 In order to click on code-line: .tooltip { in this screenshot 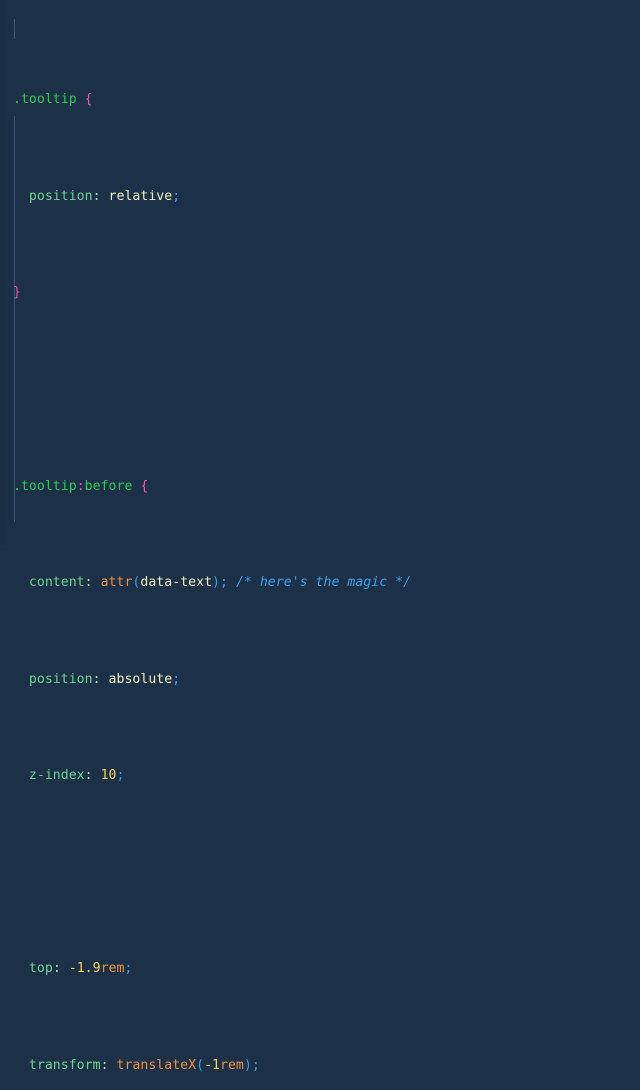, I will do `click(326, 99)`.